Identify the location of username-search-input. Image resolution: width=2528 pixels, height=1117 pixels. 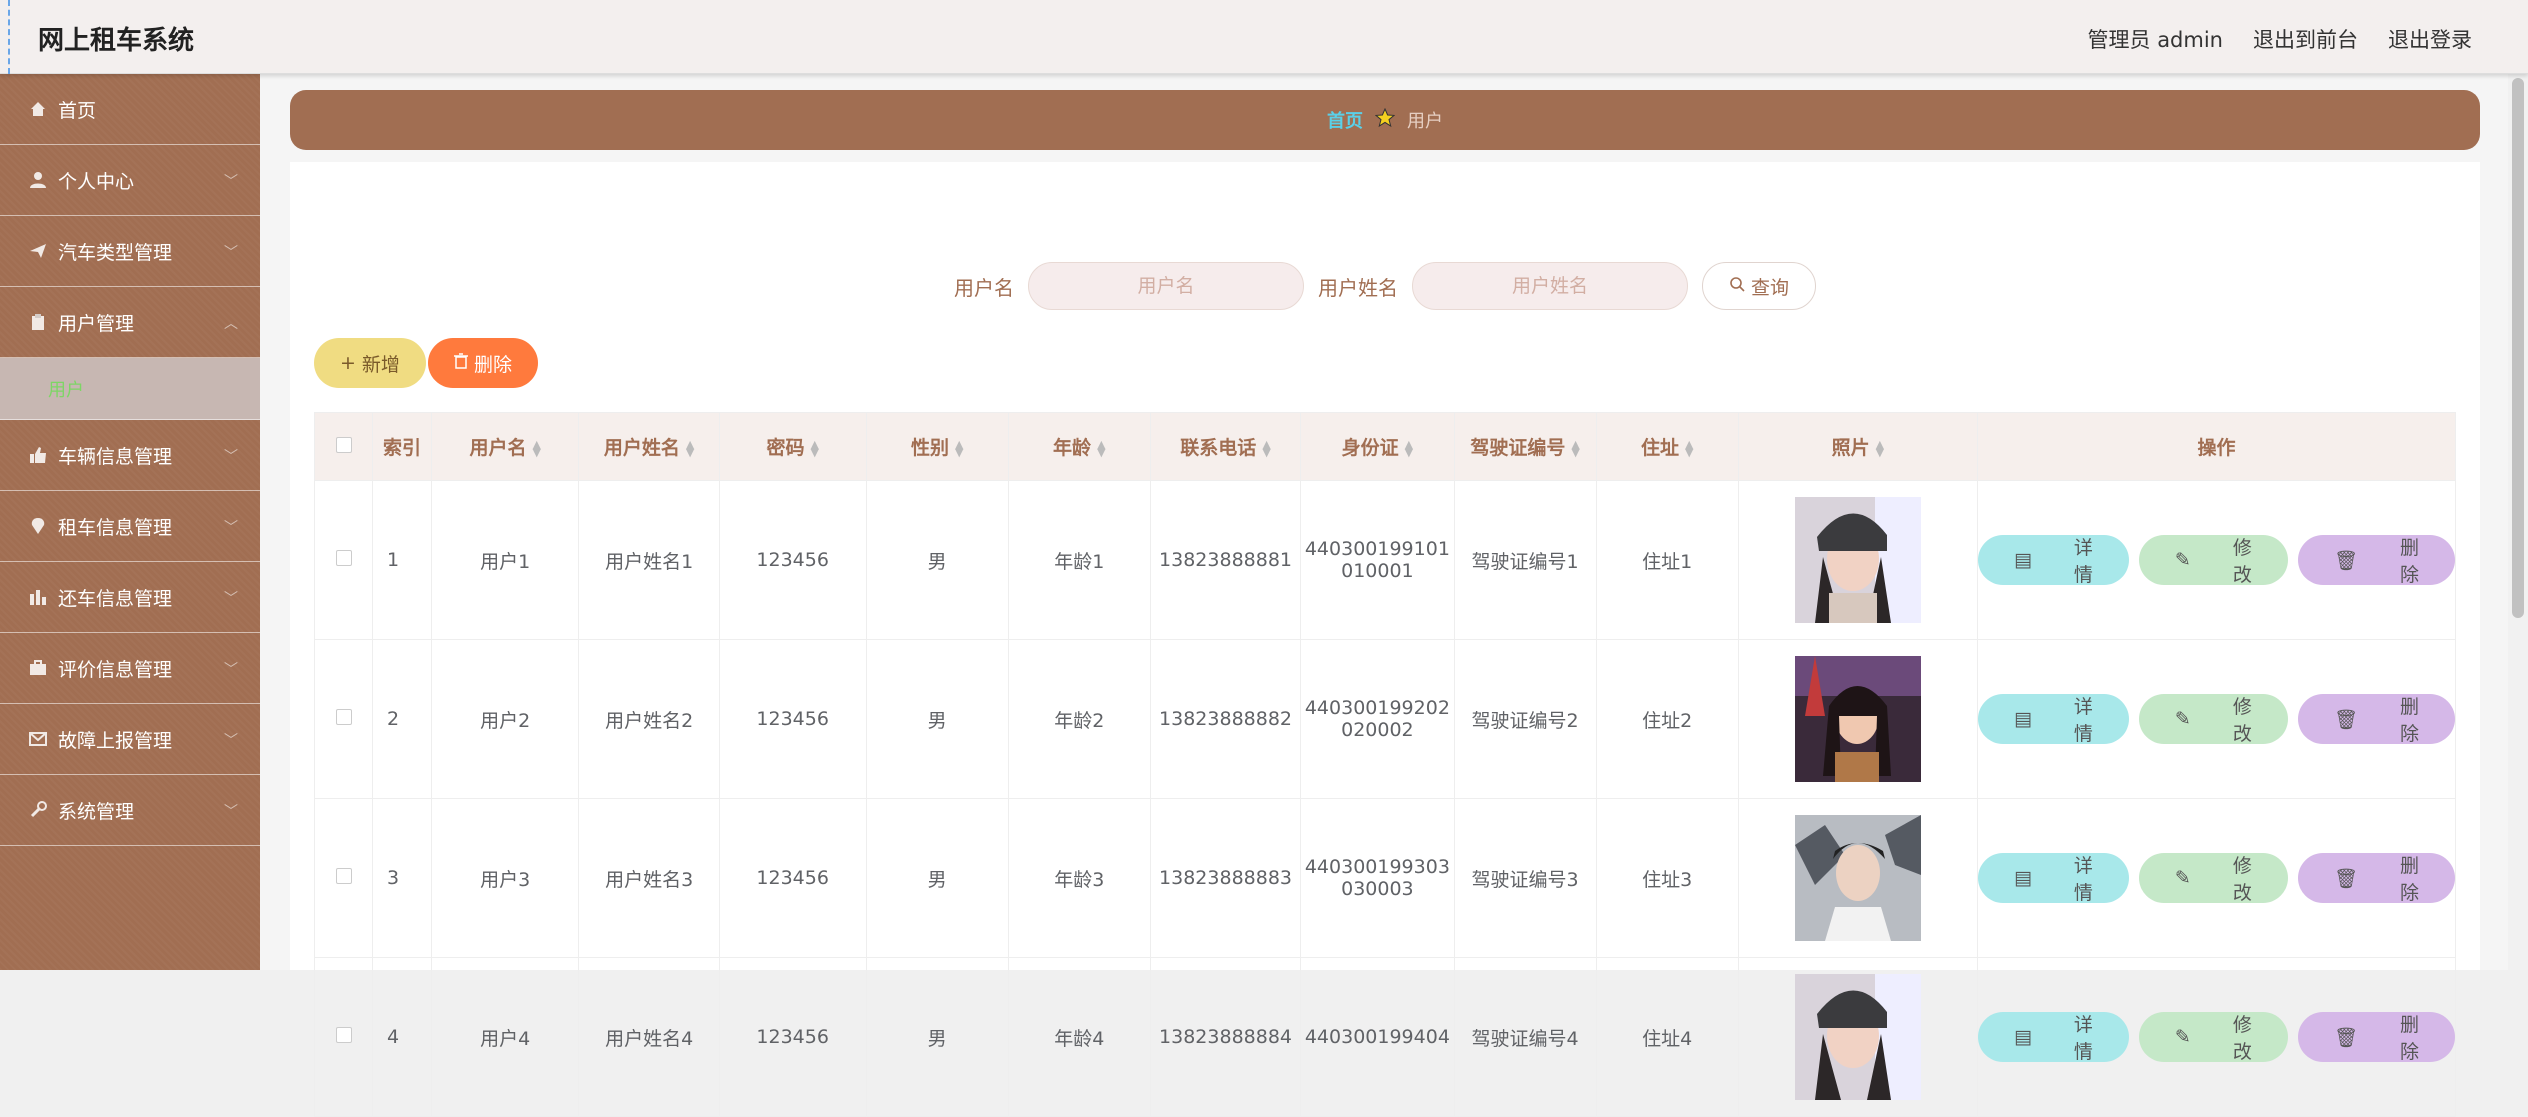
(1165, 286).